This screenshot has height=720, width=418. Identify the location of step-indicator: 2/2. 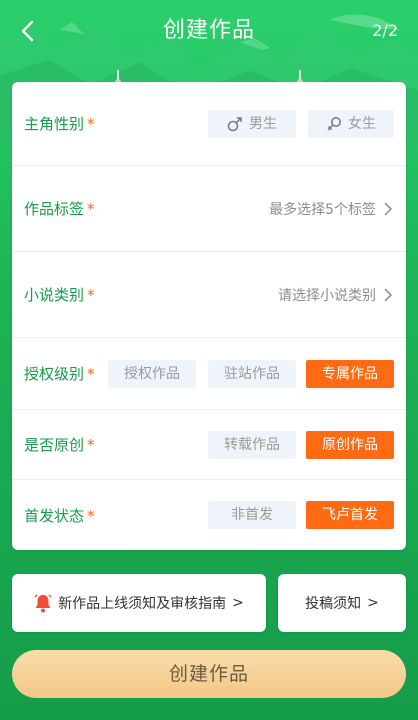
(385, 30).